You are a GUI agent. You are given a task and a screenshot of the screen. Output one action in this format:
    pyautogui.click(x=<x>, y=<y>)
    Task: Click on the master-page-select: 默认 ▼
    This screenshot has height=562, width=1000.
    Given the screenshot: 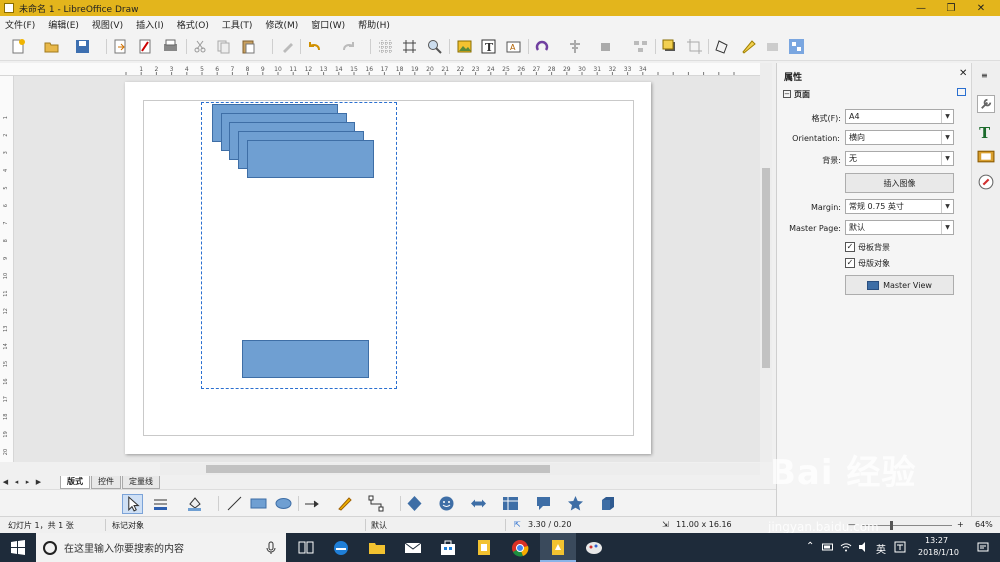 What is the action you would take?
    pyautogui.click(x=899, y=227)
    